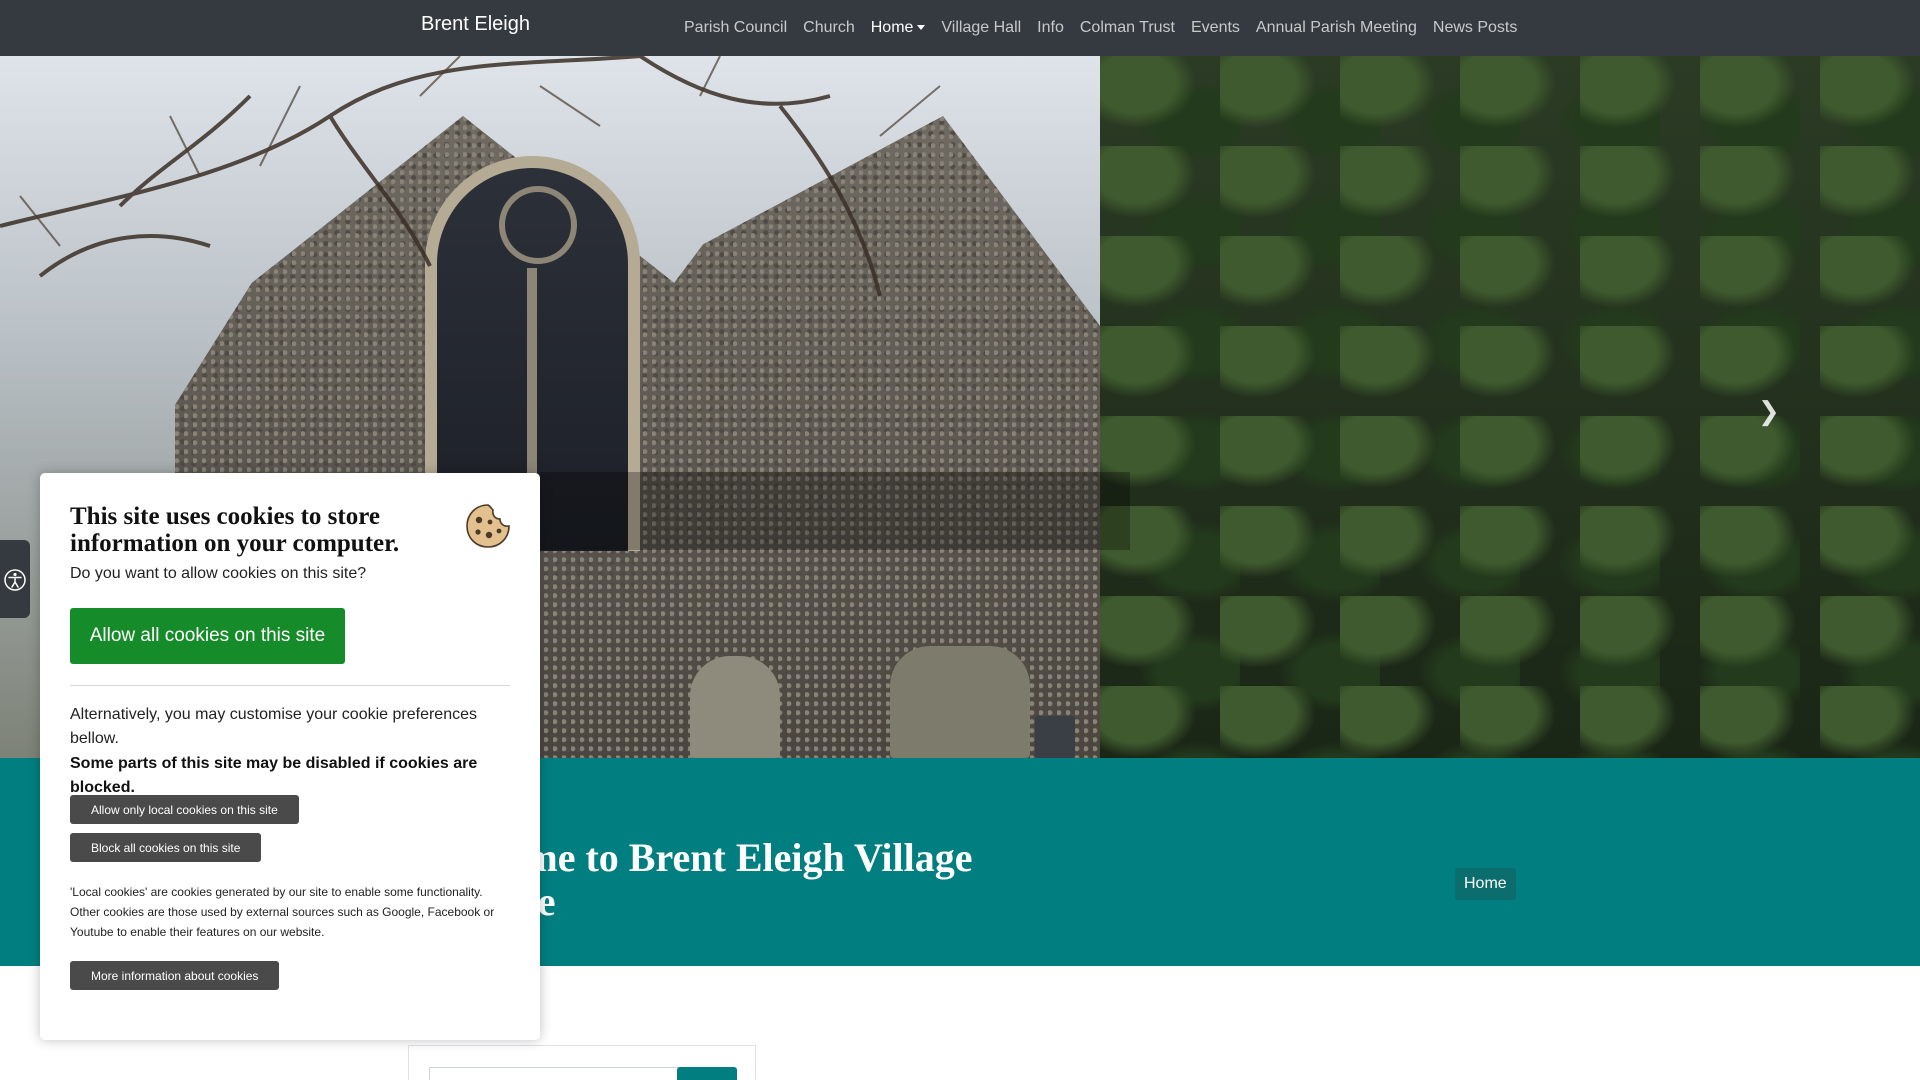 Image resolution: width=1920 pixels, height=1080 pixels. What do you see at coordinates (921, 28) in the screenshot?
I see `caret-down-icon` at bounding box center [921, 28].